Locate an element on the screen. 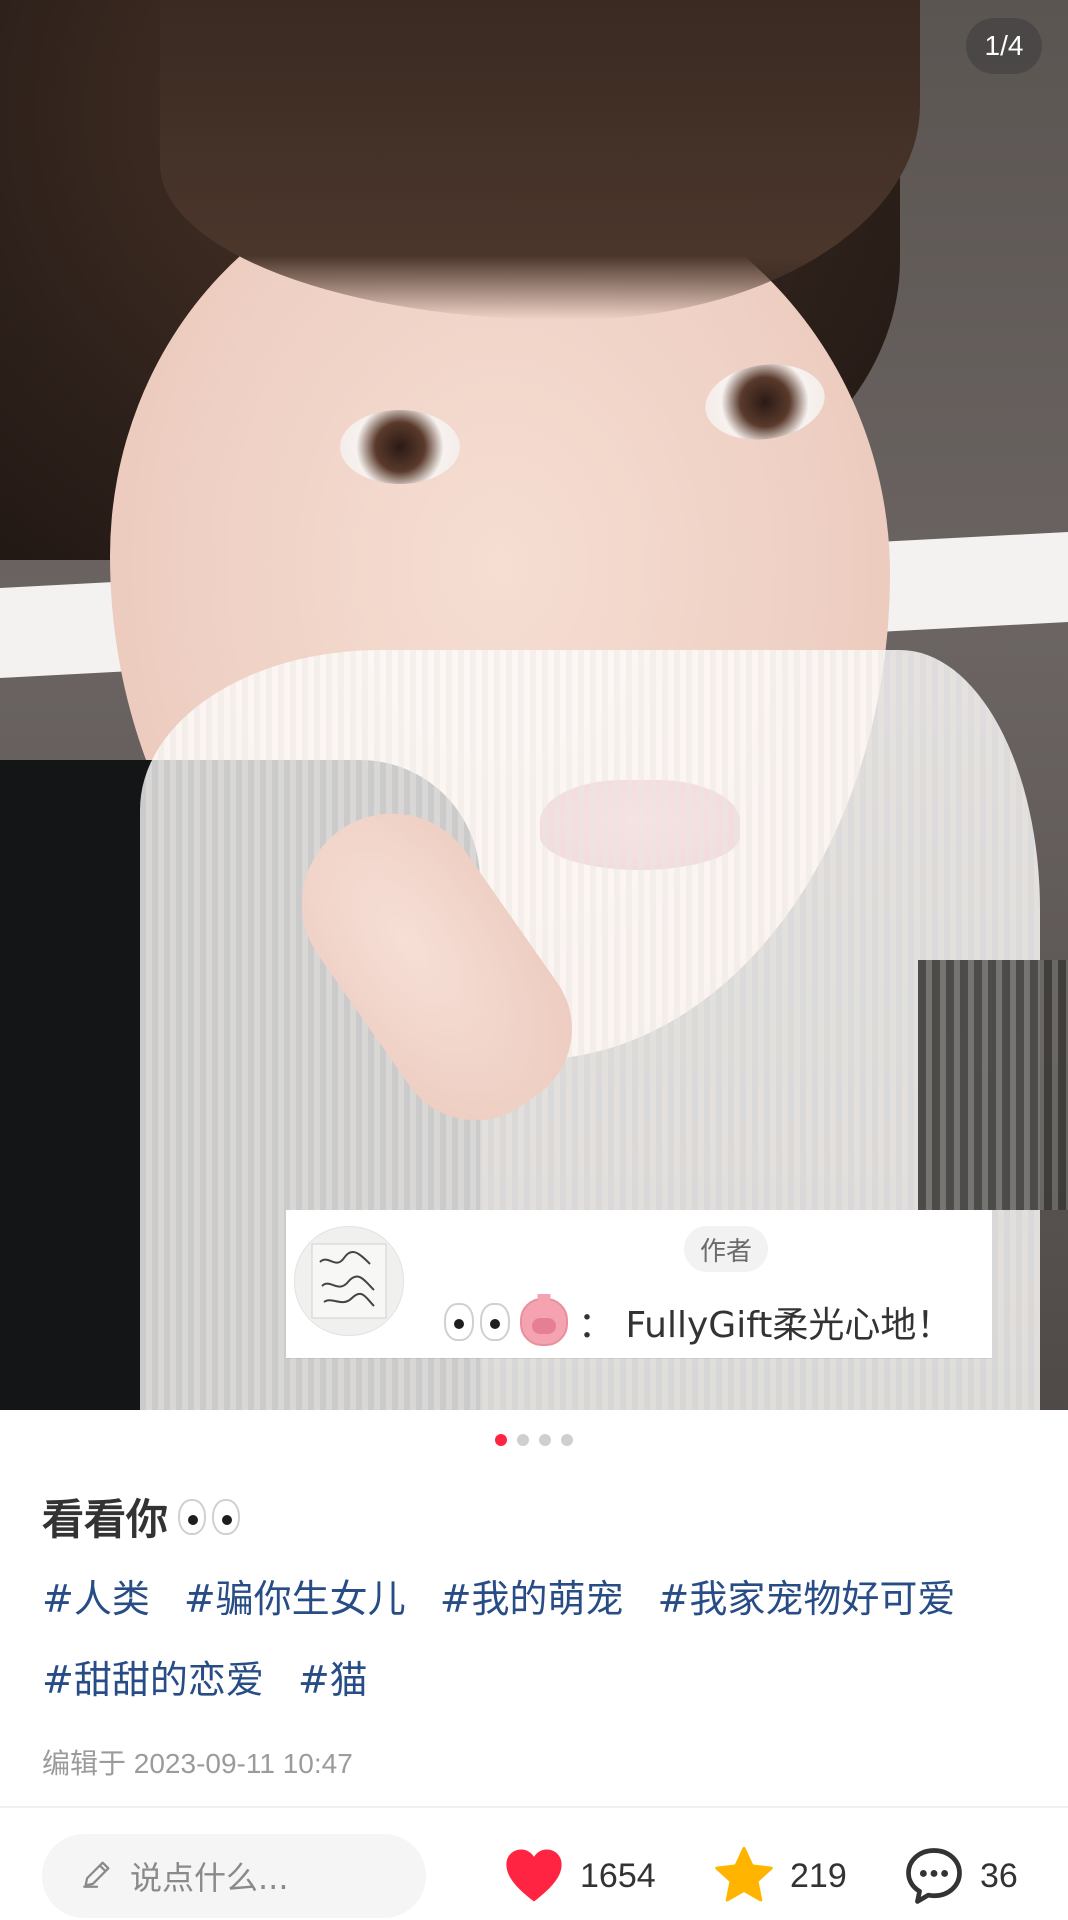  photo-left-eye is located at coordinates (400, 447).